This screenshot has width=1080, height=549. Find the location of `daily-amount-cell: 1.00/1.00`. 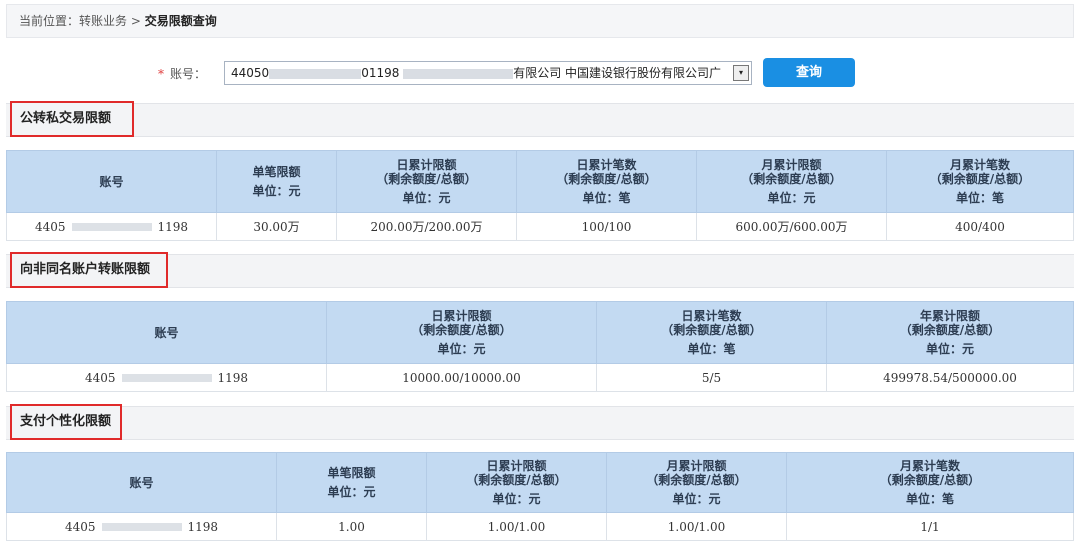

daily-amount-cell: 1.00/1.00 is located at coordinates (516, 526).